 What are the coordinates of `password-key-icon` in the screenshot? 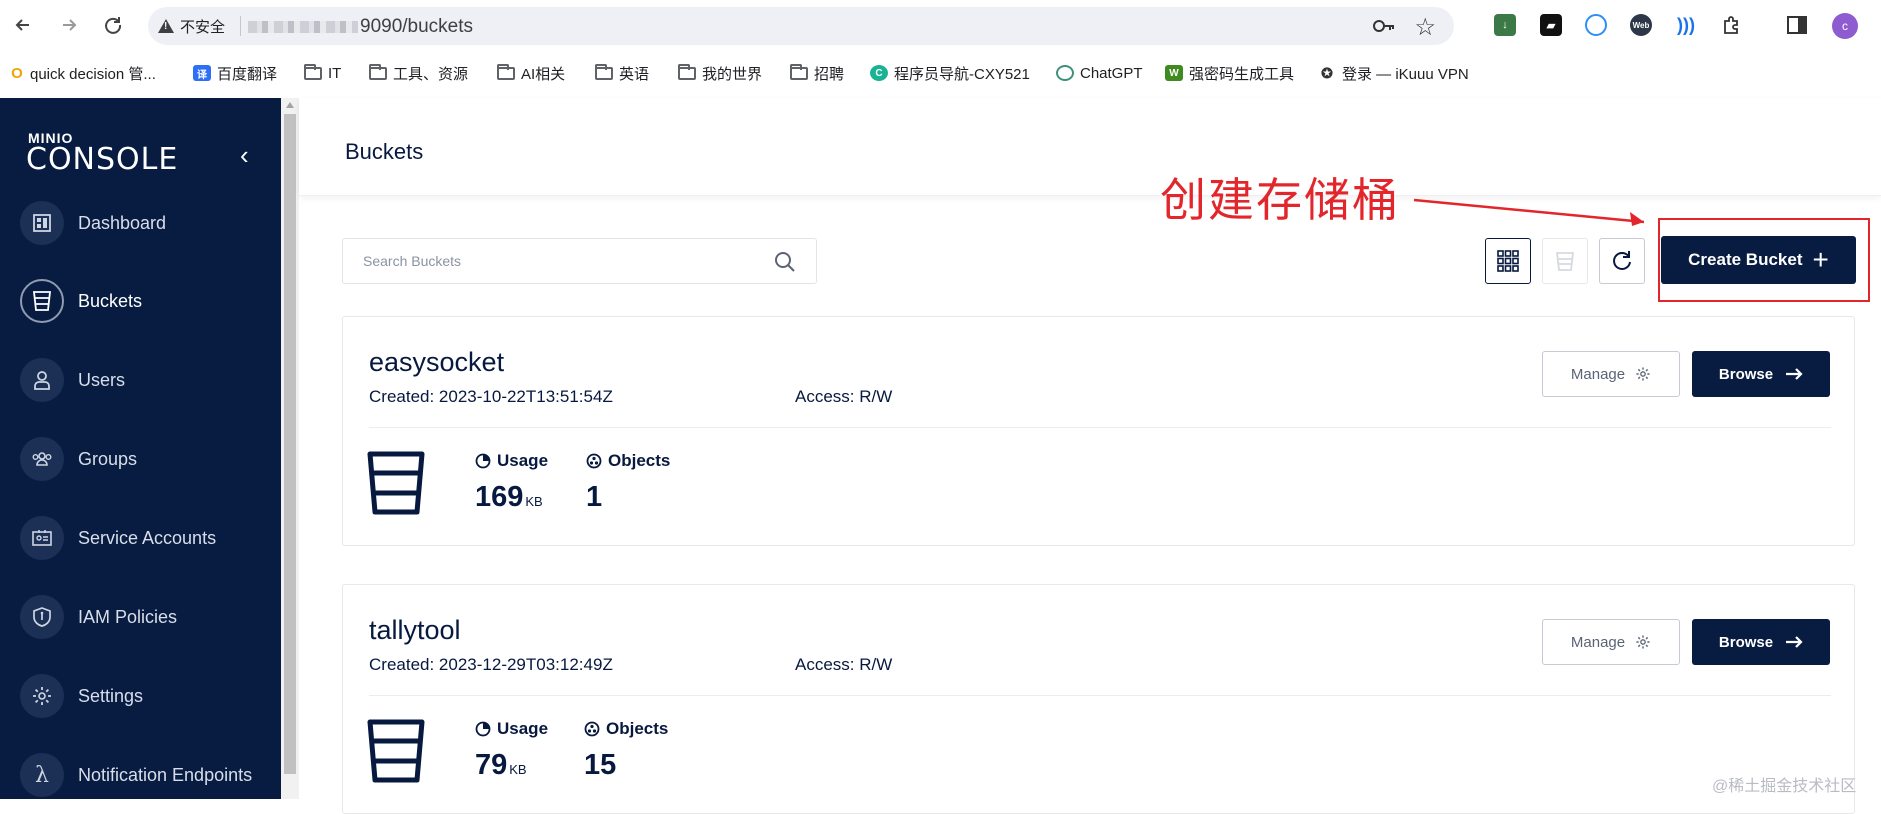 It's located at (1384, 28).